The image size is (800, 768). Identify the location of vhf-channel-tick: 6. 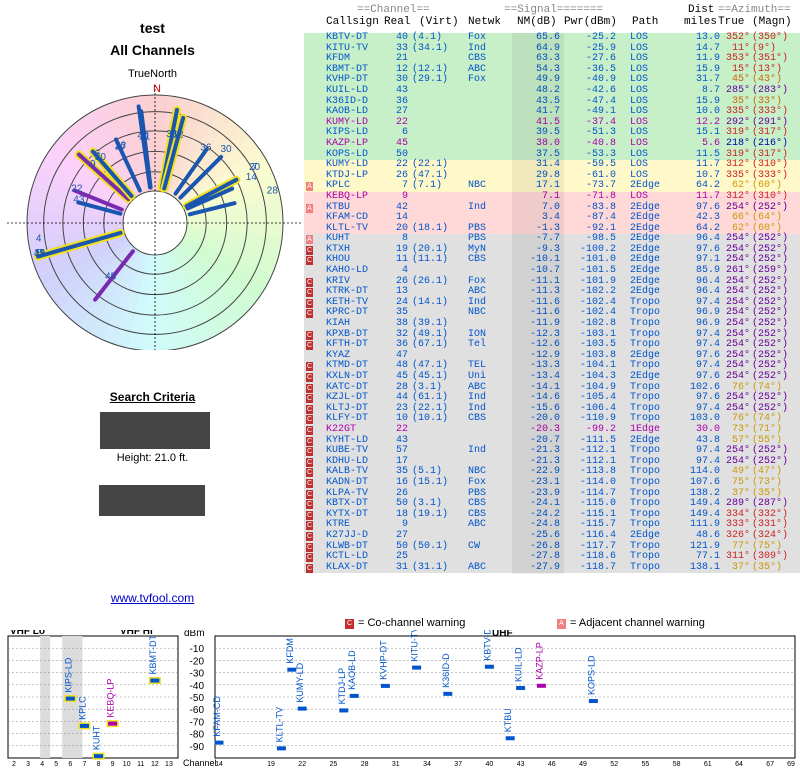
(70, 764).